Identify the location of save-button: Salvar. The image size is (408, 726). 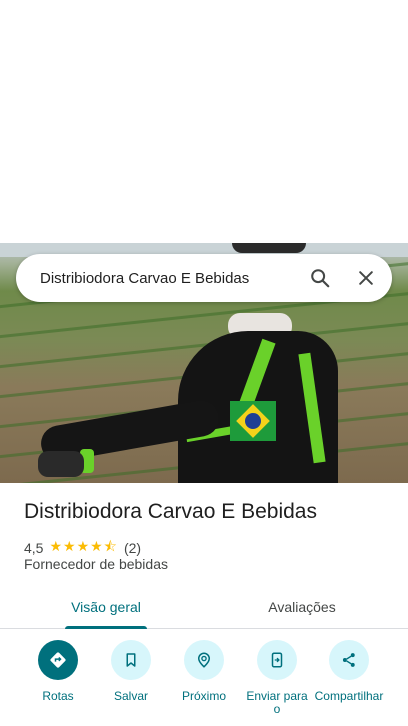
(131, 671).